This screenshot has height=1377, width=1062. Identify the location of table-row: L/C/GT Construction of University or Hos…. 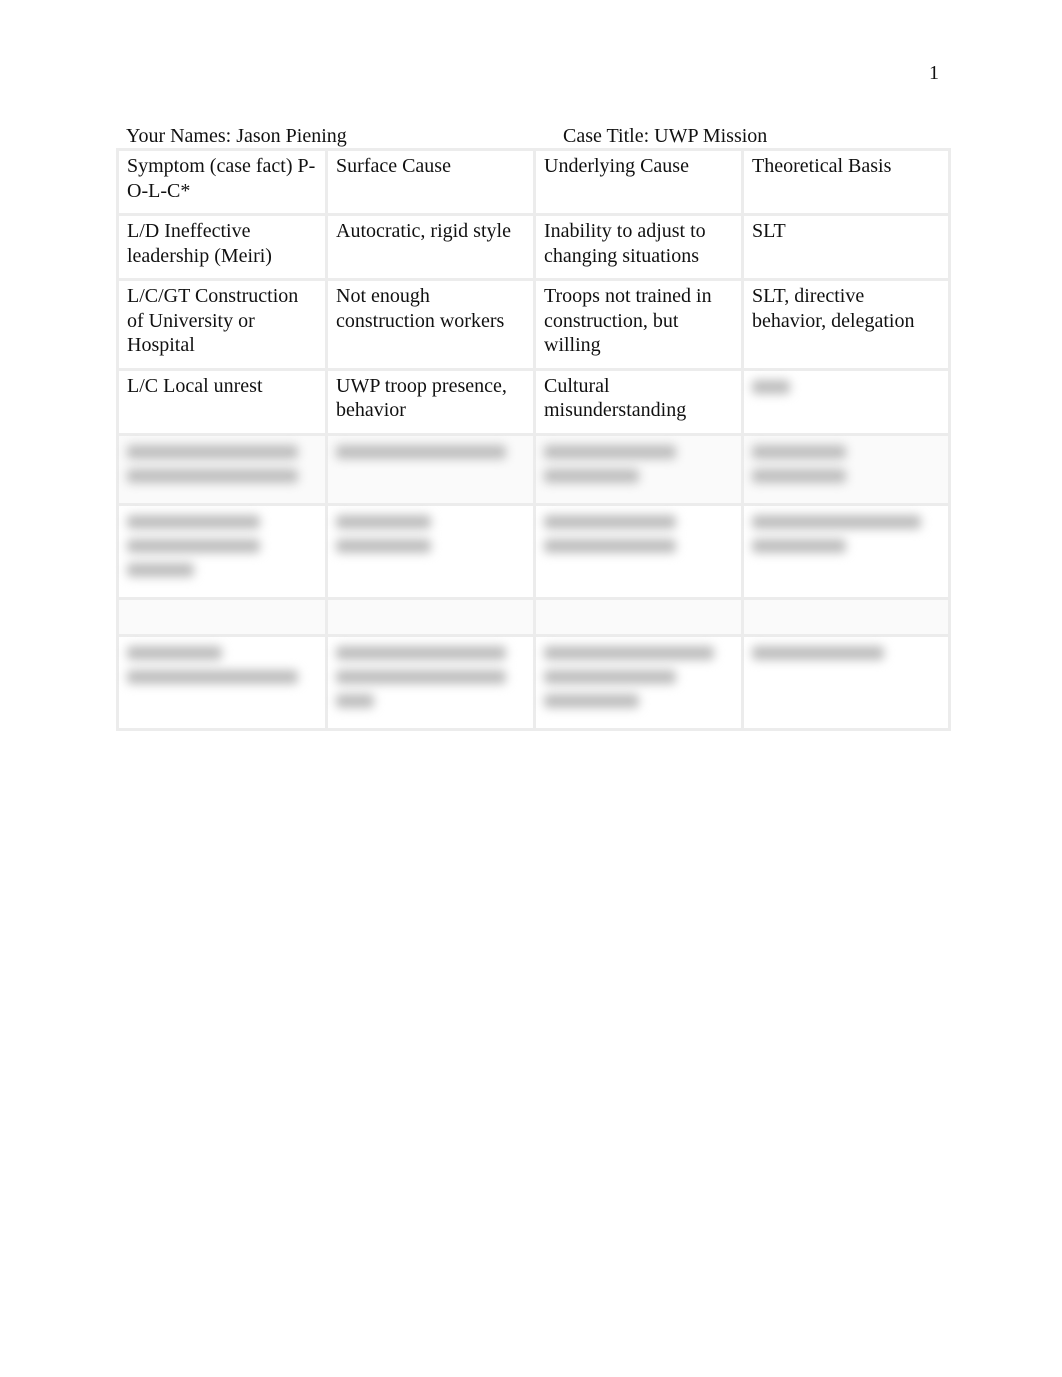
(533, 324).